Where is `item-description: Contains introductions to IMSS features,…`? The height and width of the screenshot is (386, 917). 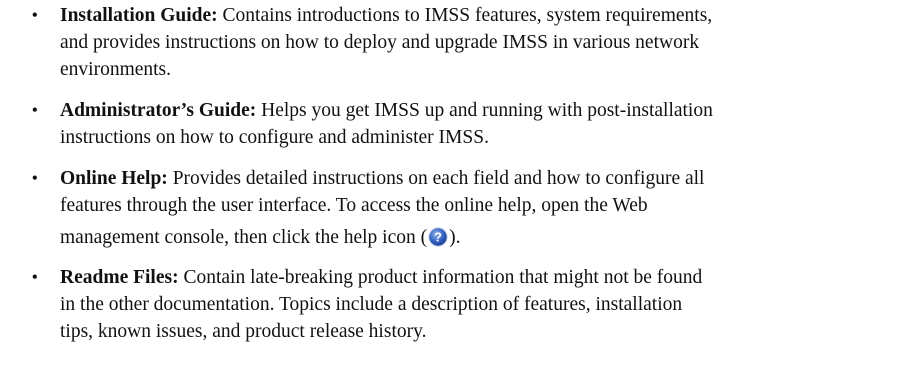 item-description: Contains introductions to IMSS features,… is located at coordinates (467, 15).